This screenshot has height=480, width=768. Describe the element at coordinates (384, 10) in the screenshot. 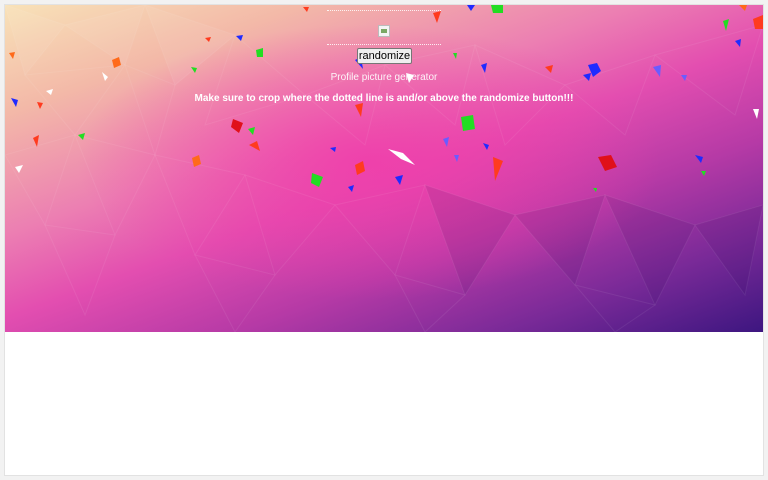

I see `crop-guide-top` at that location.